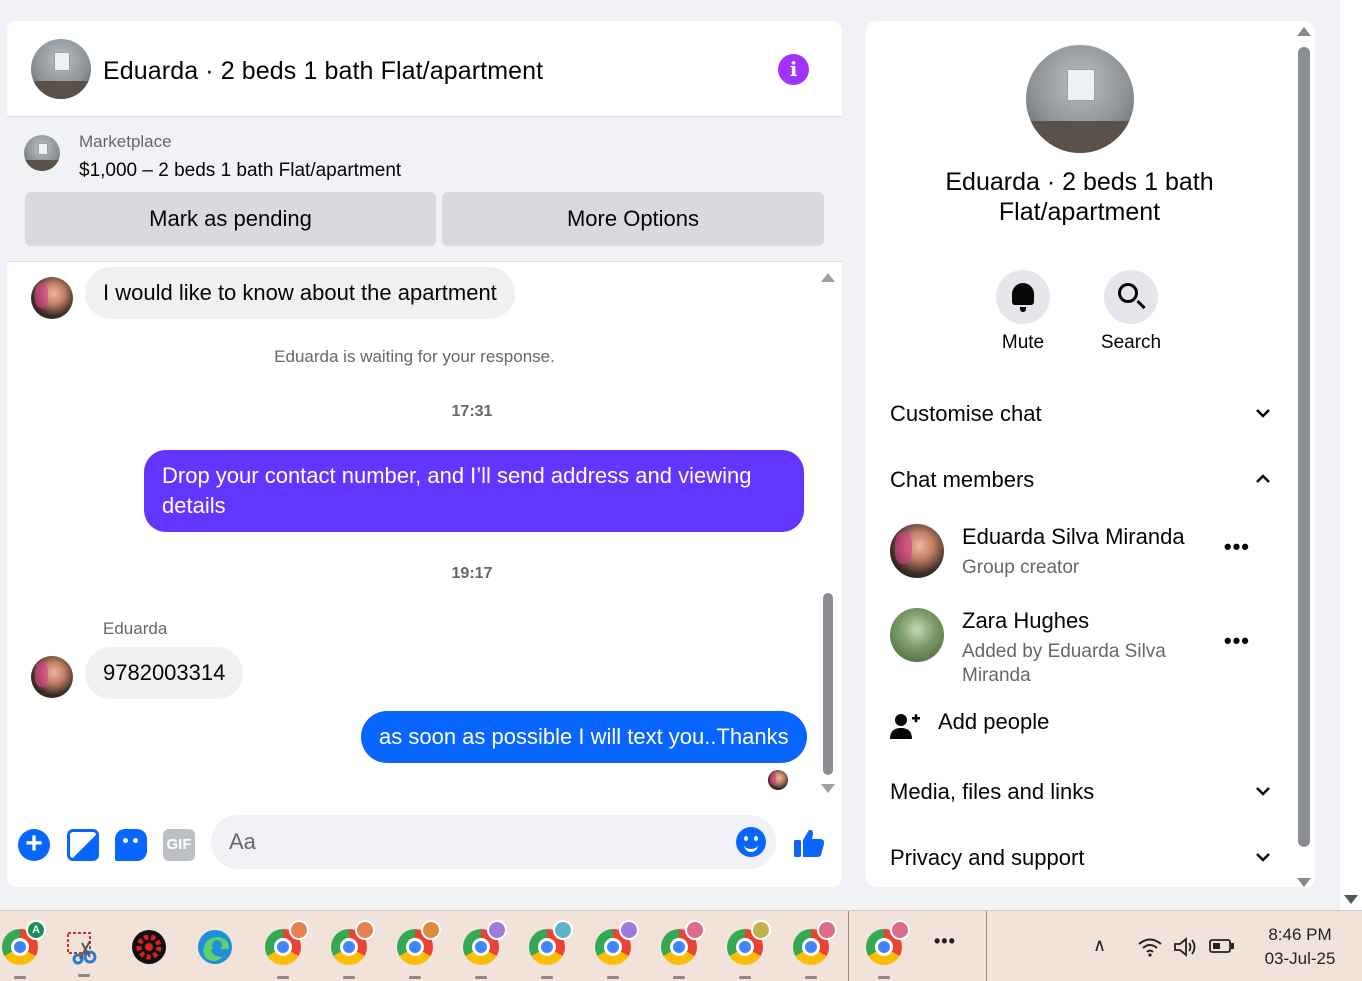 This screenshot has height=981, width=1362. What do you see at coordinates (84, 947) in the screenshot?
I see `snipping-tool-icon` at bounding box center [84, 947].